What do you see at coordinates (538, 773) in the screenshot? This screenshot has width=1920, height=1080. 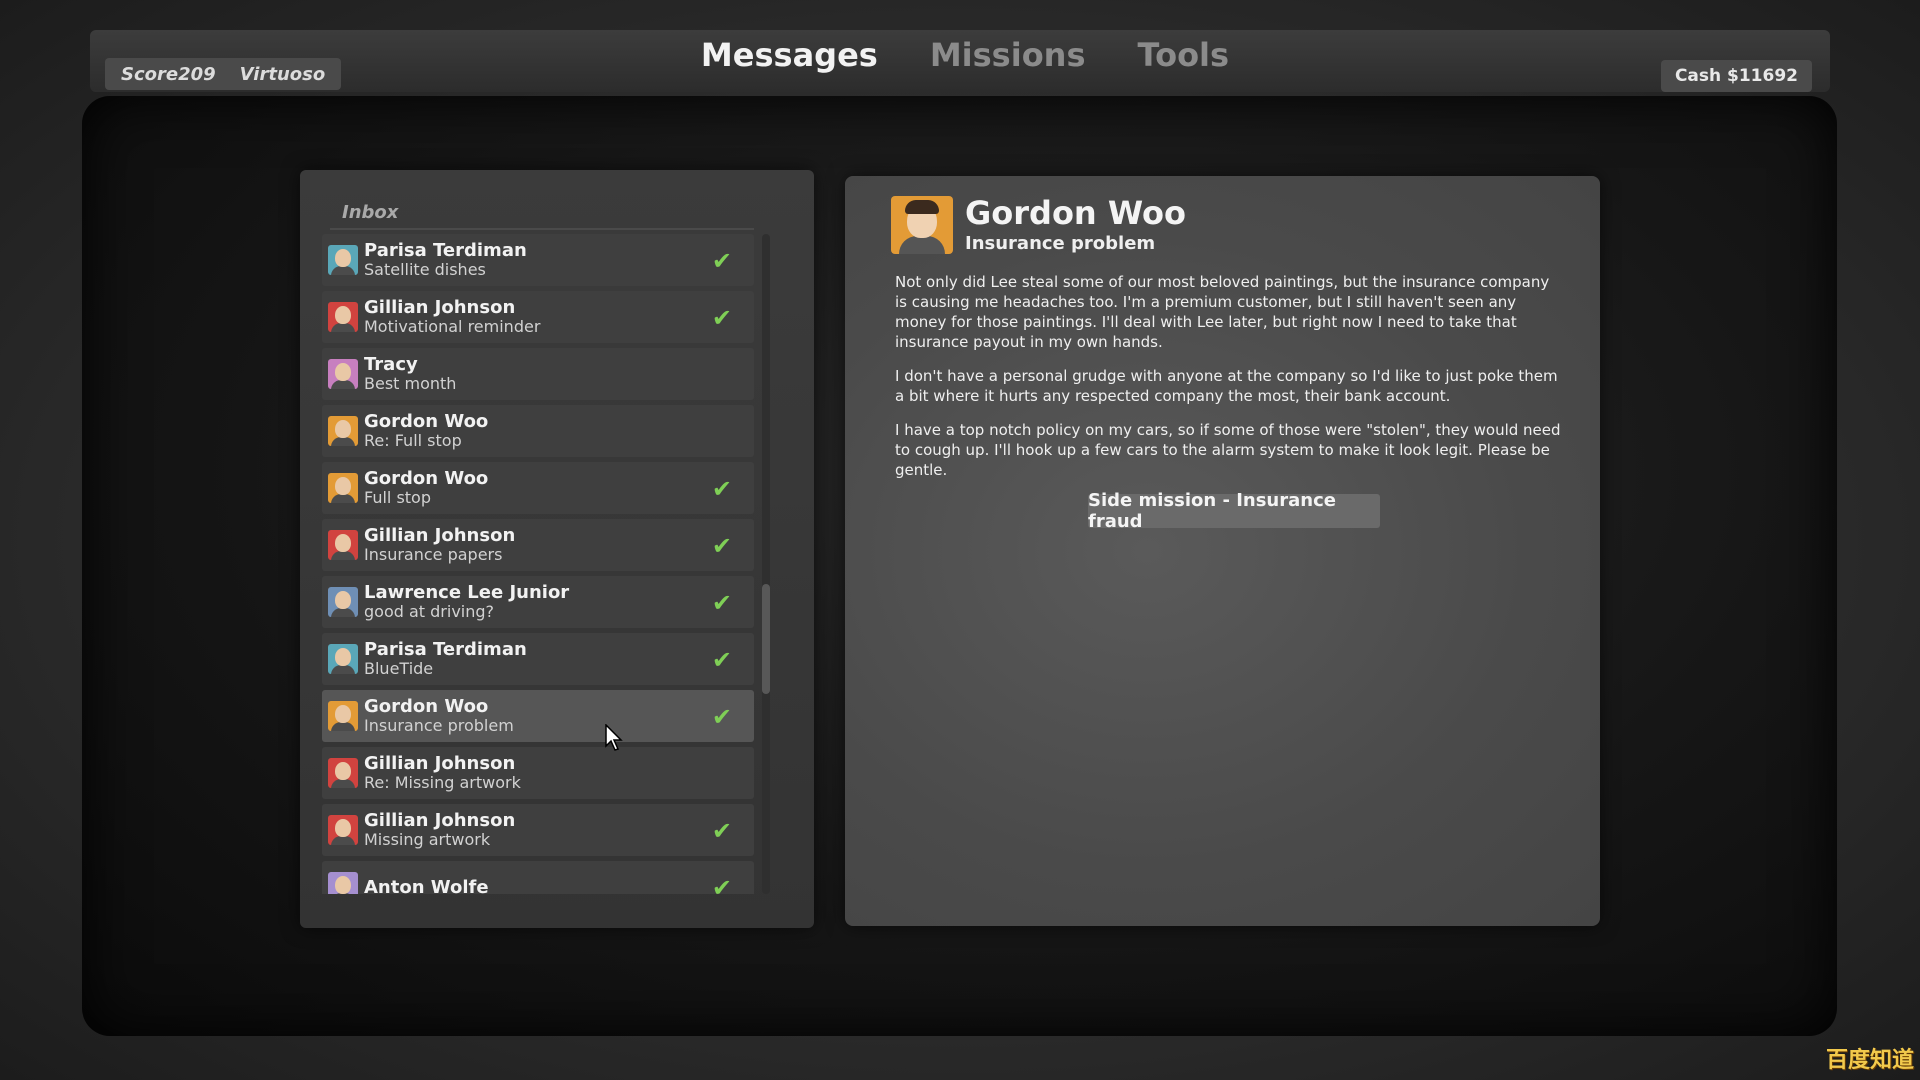 I see `inbox-item: Gillian Johnson Re: Missing artwork` at bounding box center [538, 773].